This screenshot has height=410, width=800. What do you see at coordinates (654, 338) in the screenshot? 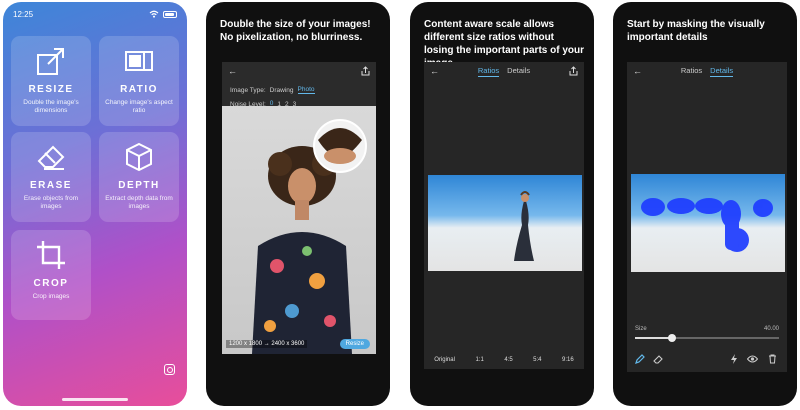
I see `size-slider-fill` at bounding box center [654, 338].